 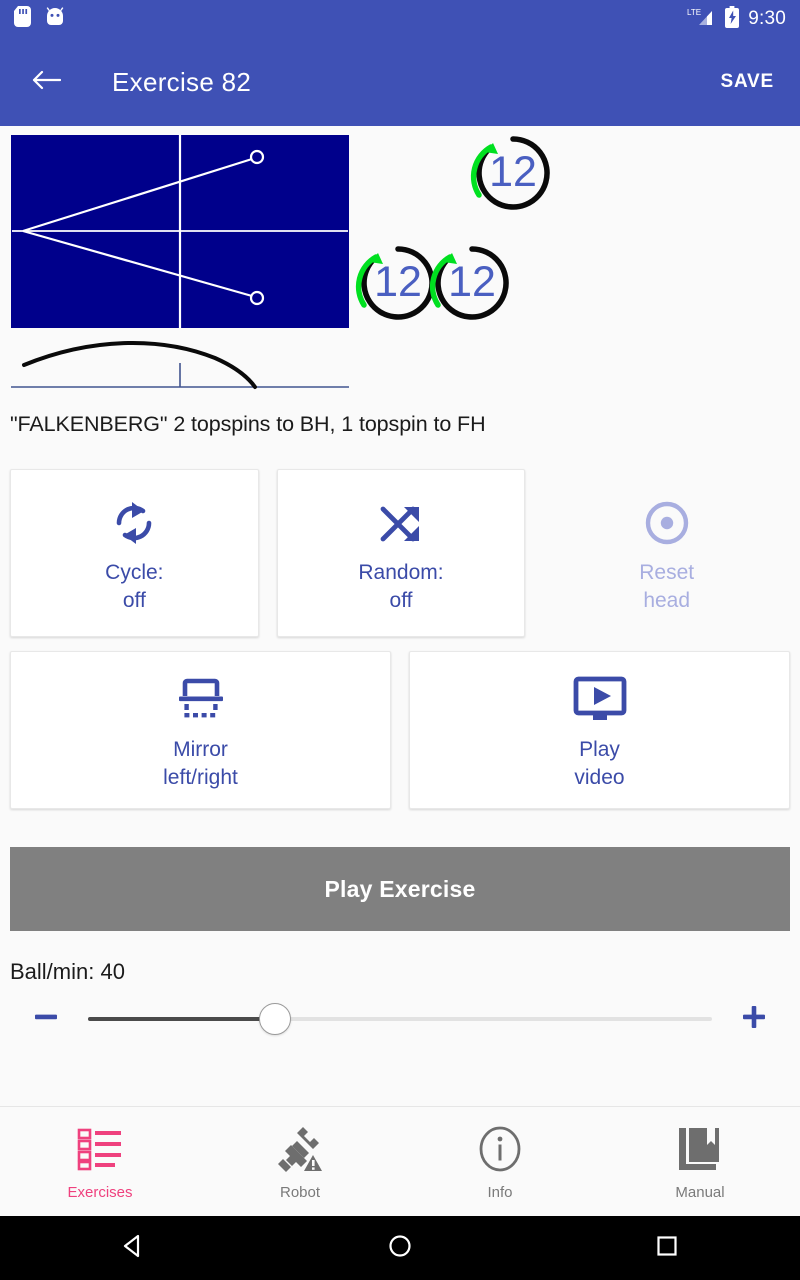 I want to click on battery-charging-icon, so click(x=732, y=19).